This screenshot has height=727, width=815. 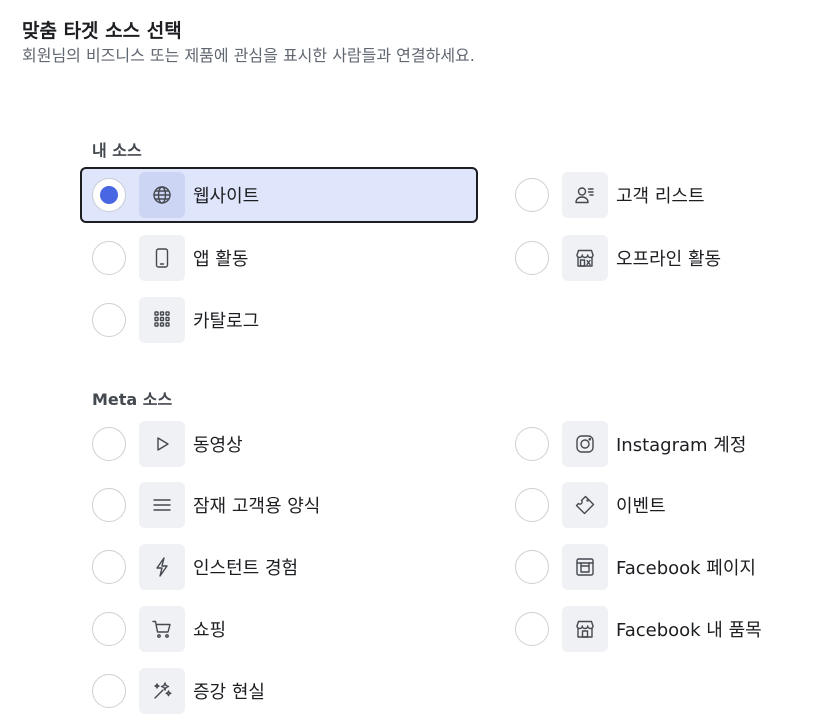 What do you see at coordinates (641, 506) in the screenshot?
I see `option-label: 이벤트` at bounding box center [641, 506].